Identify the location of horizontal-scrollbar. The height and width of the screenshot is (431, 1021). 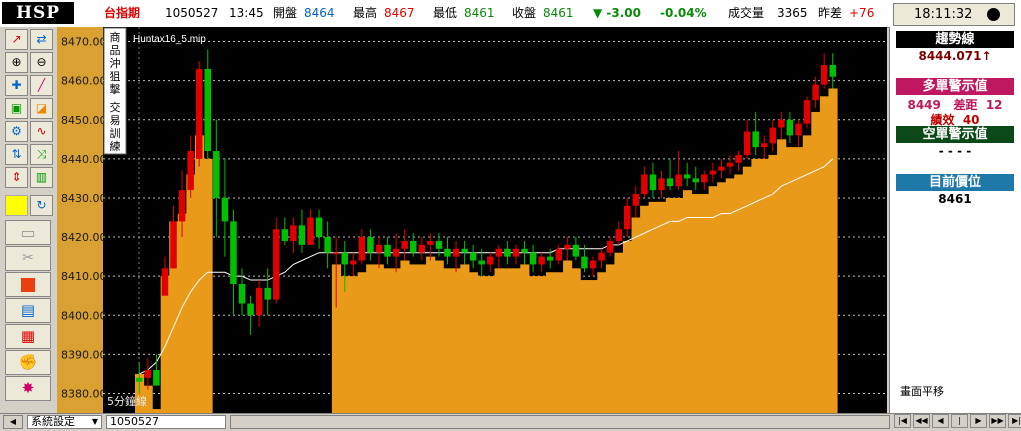
(560, 422).